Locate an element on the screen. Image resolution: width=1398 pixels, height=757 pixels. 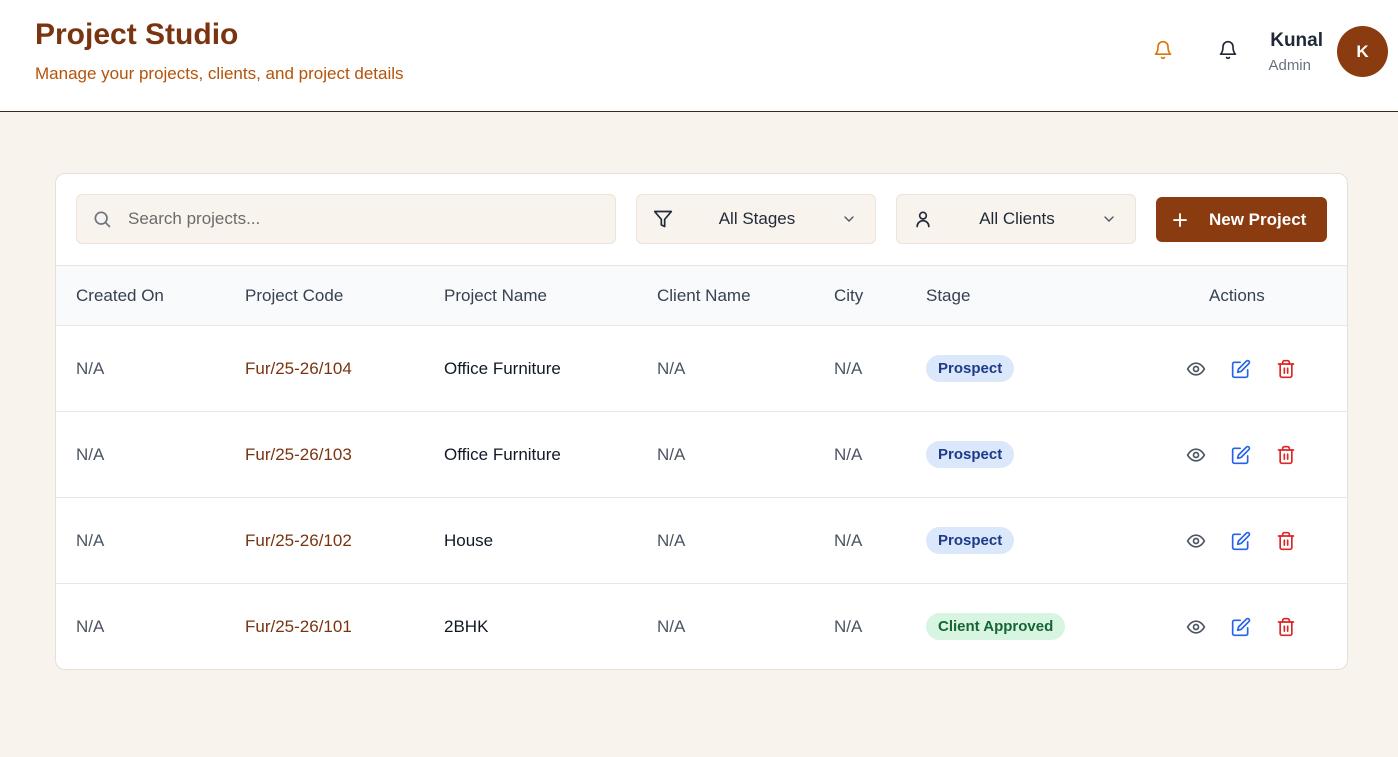
stage-badge: Client Approved is located at coordinates (996, 626).